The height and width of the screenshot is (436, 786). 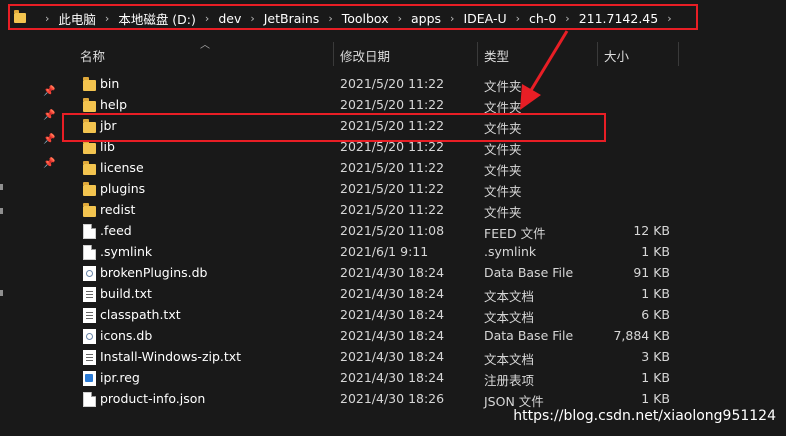 I want to click on file-size: 12 KB, so click(x=651, y=230).